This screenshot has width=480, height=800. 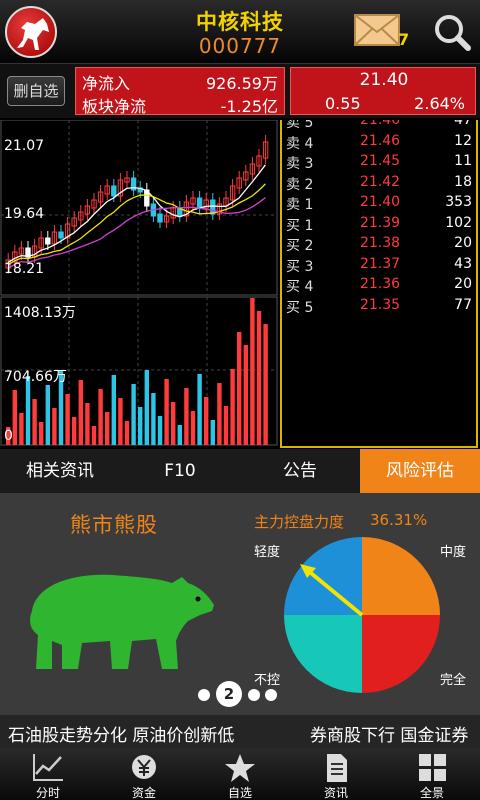 I want to click on pie-label-medium: 中度, so click(x=453, y=552).